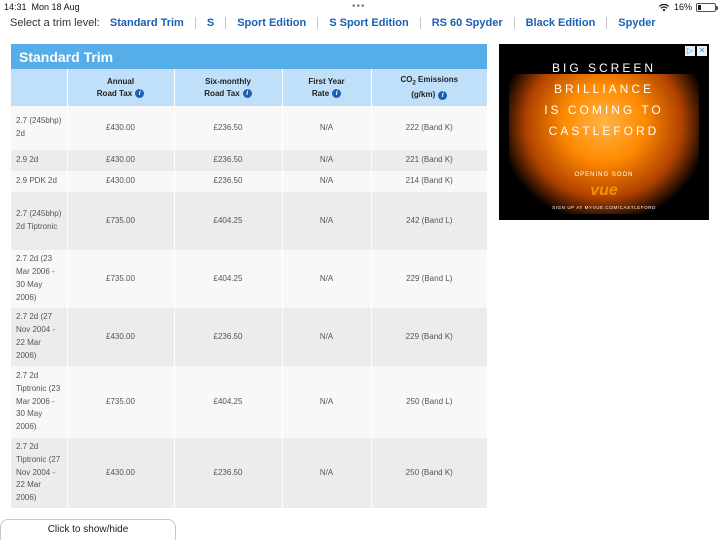 This screenshot has height=540, width=720. I want to click on header-six-monthly: Six-monthly Road Tax i, so click(228, 87).